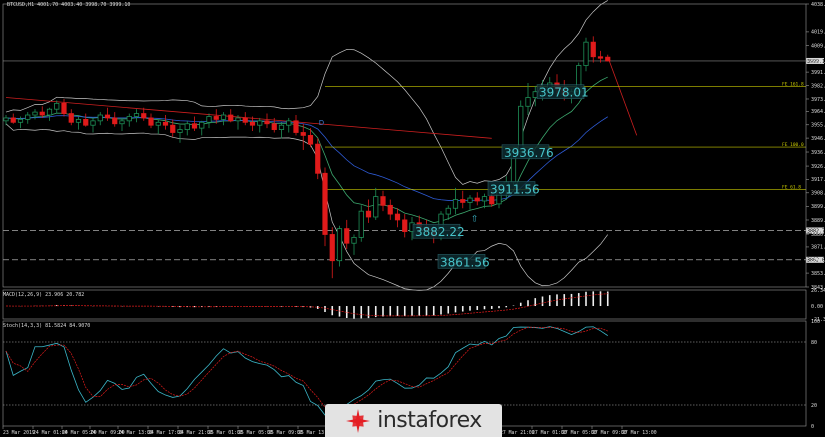 Image resolution: width=825 pixels, height=437 pixels. Describe the element at coordinates (818, 139) in the screenshot. I see `y-tick-label: 3946.15` at that location.